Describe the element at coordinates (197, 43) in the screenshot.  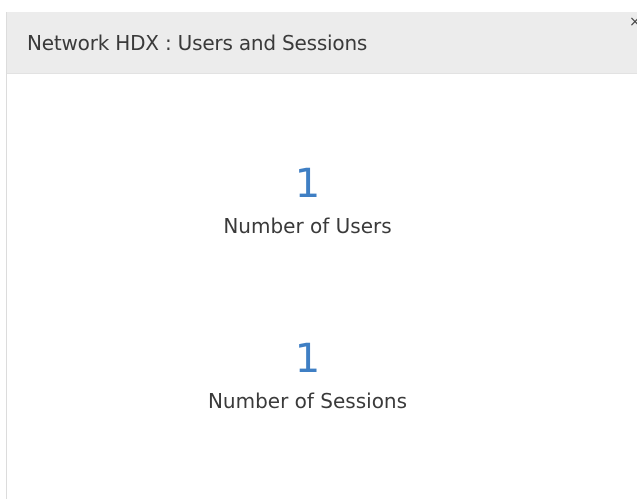
I see `panel-title: Network HDX : Users and Sessions` at that location.